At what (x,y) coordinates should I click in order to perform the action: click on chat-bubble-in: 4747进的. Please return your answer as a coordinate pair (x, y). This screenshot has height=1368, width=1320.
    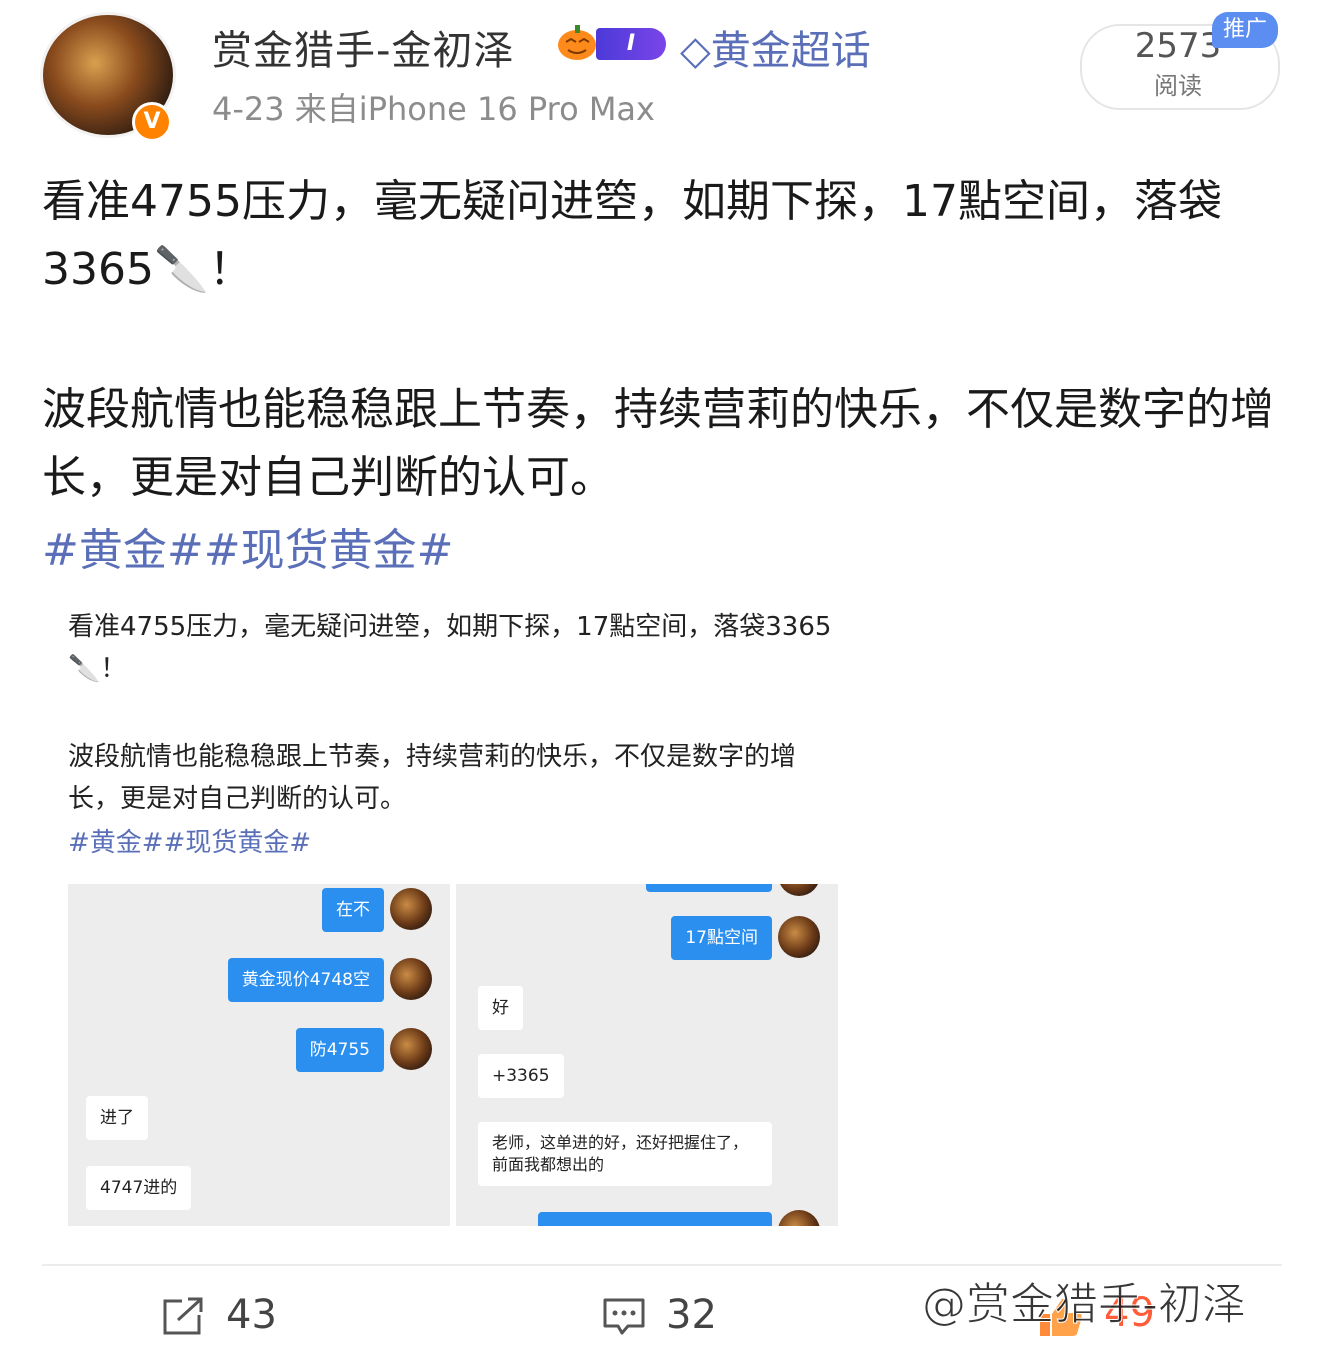
    Looking at the image, I should click on (139, 1188).